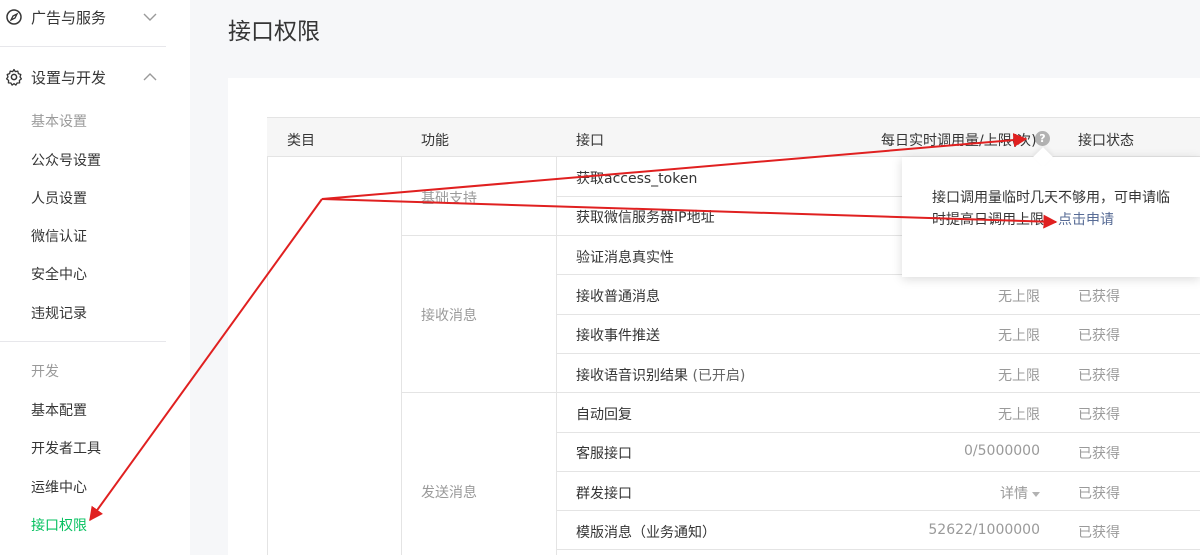 Image resolution: width=1200 pixels, height=555 pixels. Describe the element at coordinates (14, 77) in the screenshot. I see `gear-icon` at that location.